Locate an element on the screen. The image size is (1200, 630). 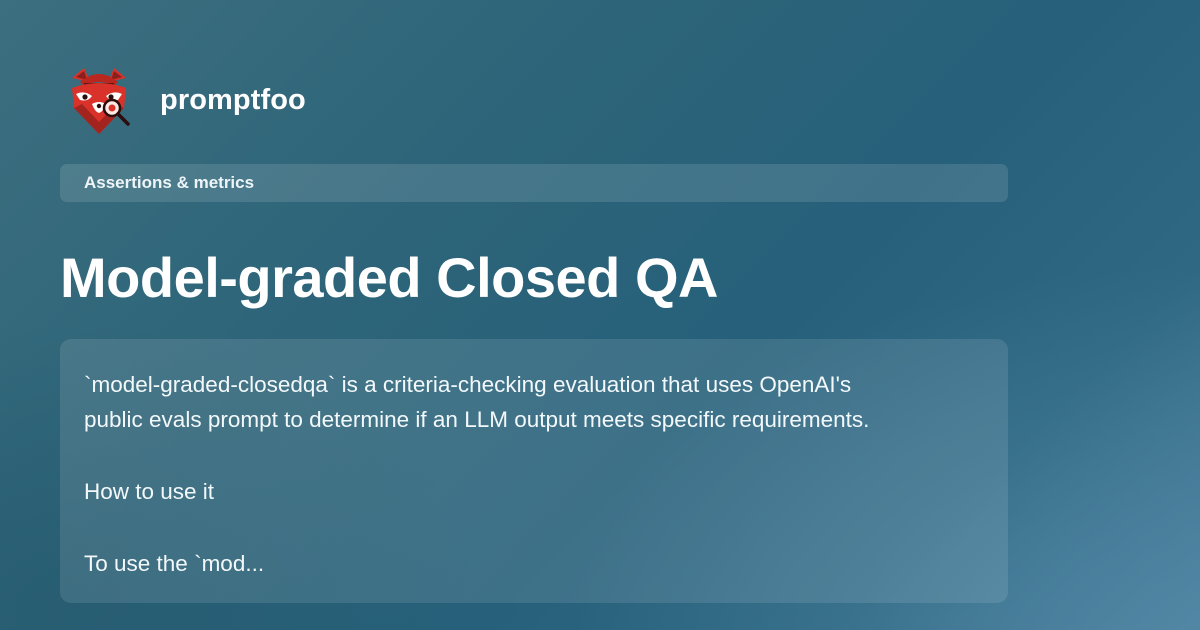
category-badge: Assertions & metrics is located at coordinates (534, 183).